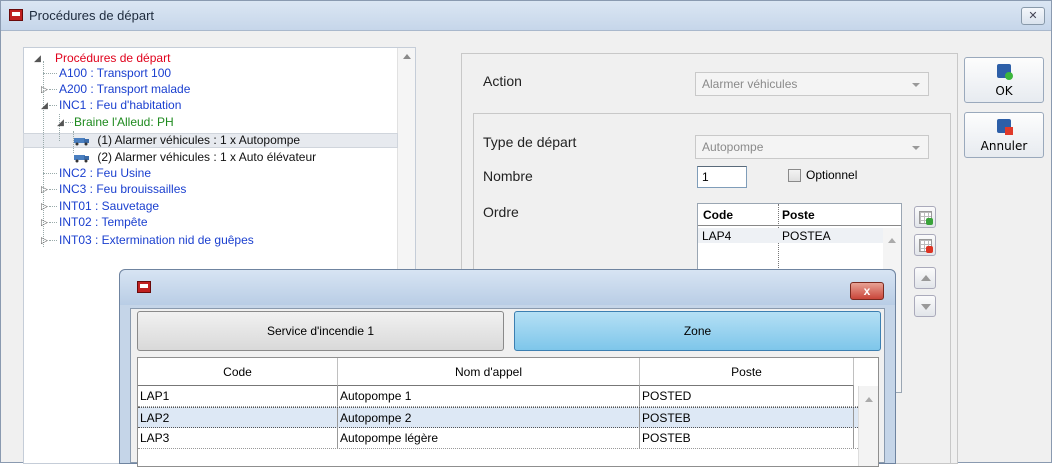 This screenshot has height=467, width=1052. Describe the element at coordinates (747, 372) in the screenshot. I see `col-header-poste: Poste` at that location.